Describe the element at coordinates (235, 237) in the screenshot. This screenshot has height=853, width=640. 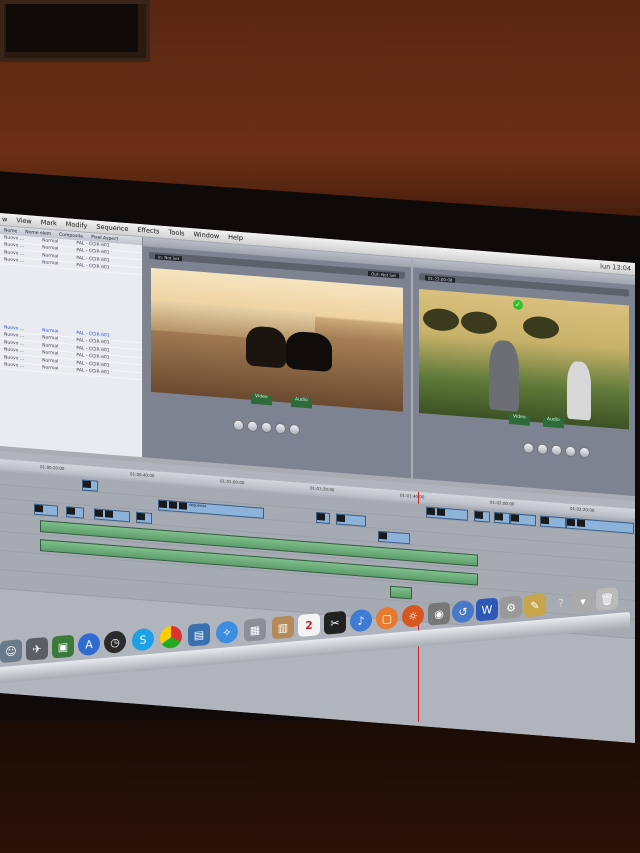
I see `menu-item-help: Help` at that location.